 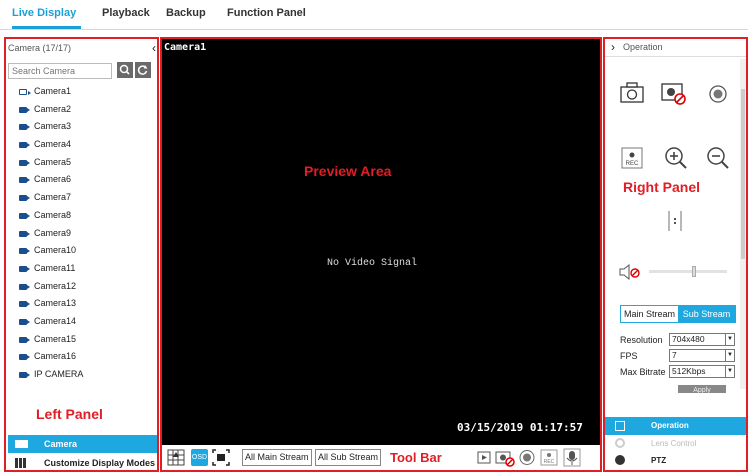 I want to click on all-sub-stream-button: All Sub Stream, so click(x=348, y=457).